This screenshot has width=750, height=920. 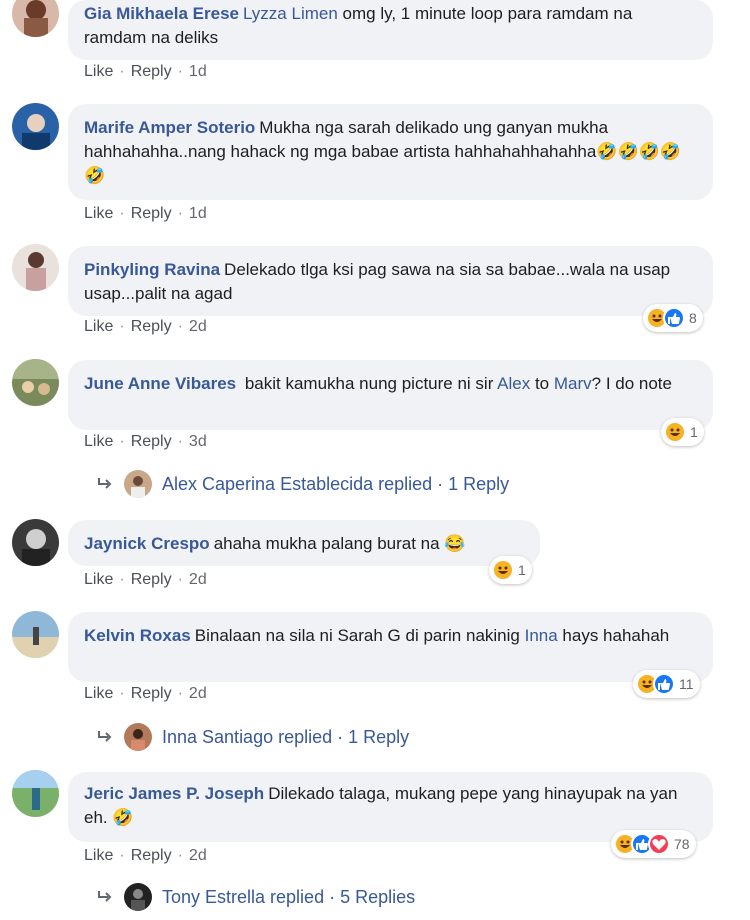 What do you see at coordinates (686, 684) in the screenshot?
I see `reaction-count: 11` at bounding box center [686, 684].